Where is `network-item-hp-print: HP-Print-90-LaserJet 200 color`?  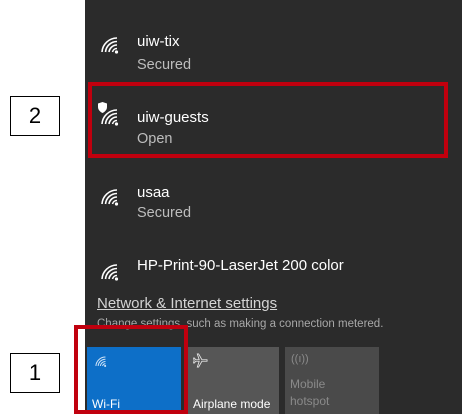
network-item-hp-print: HP-Print-90-LaserJet 200 color is located at coordinates (273, 272).